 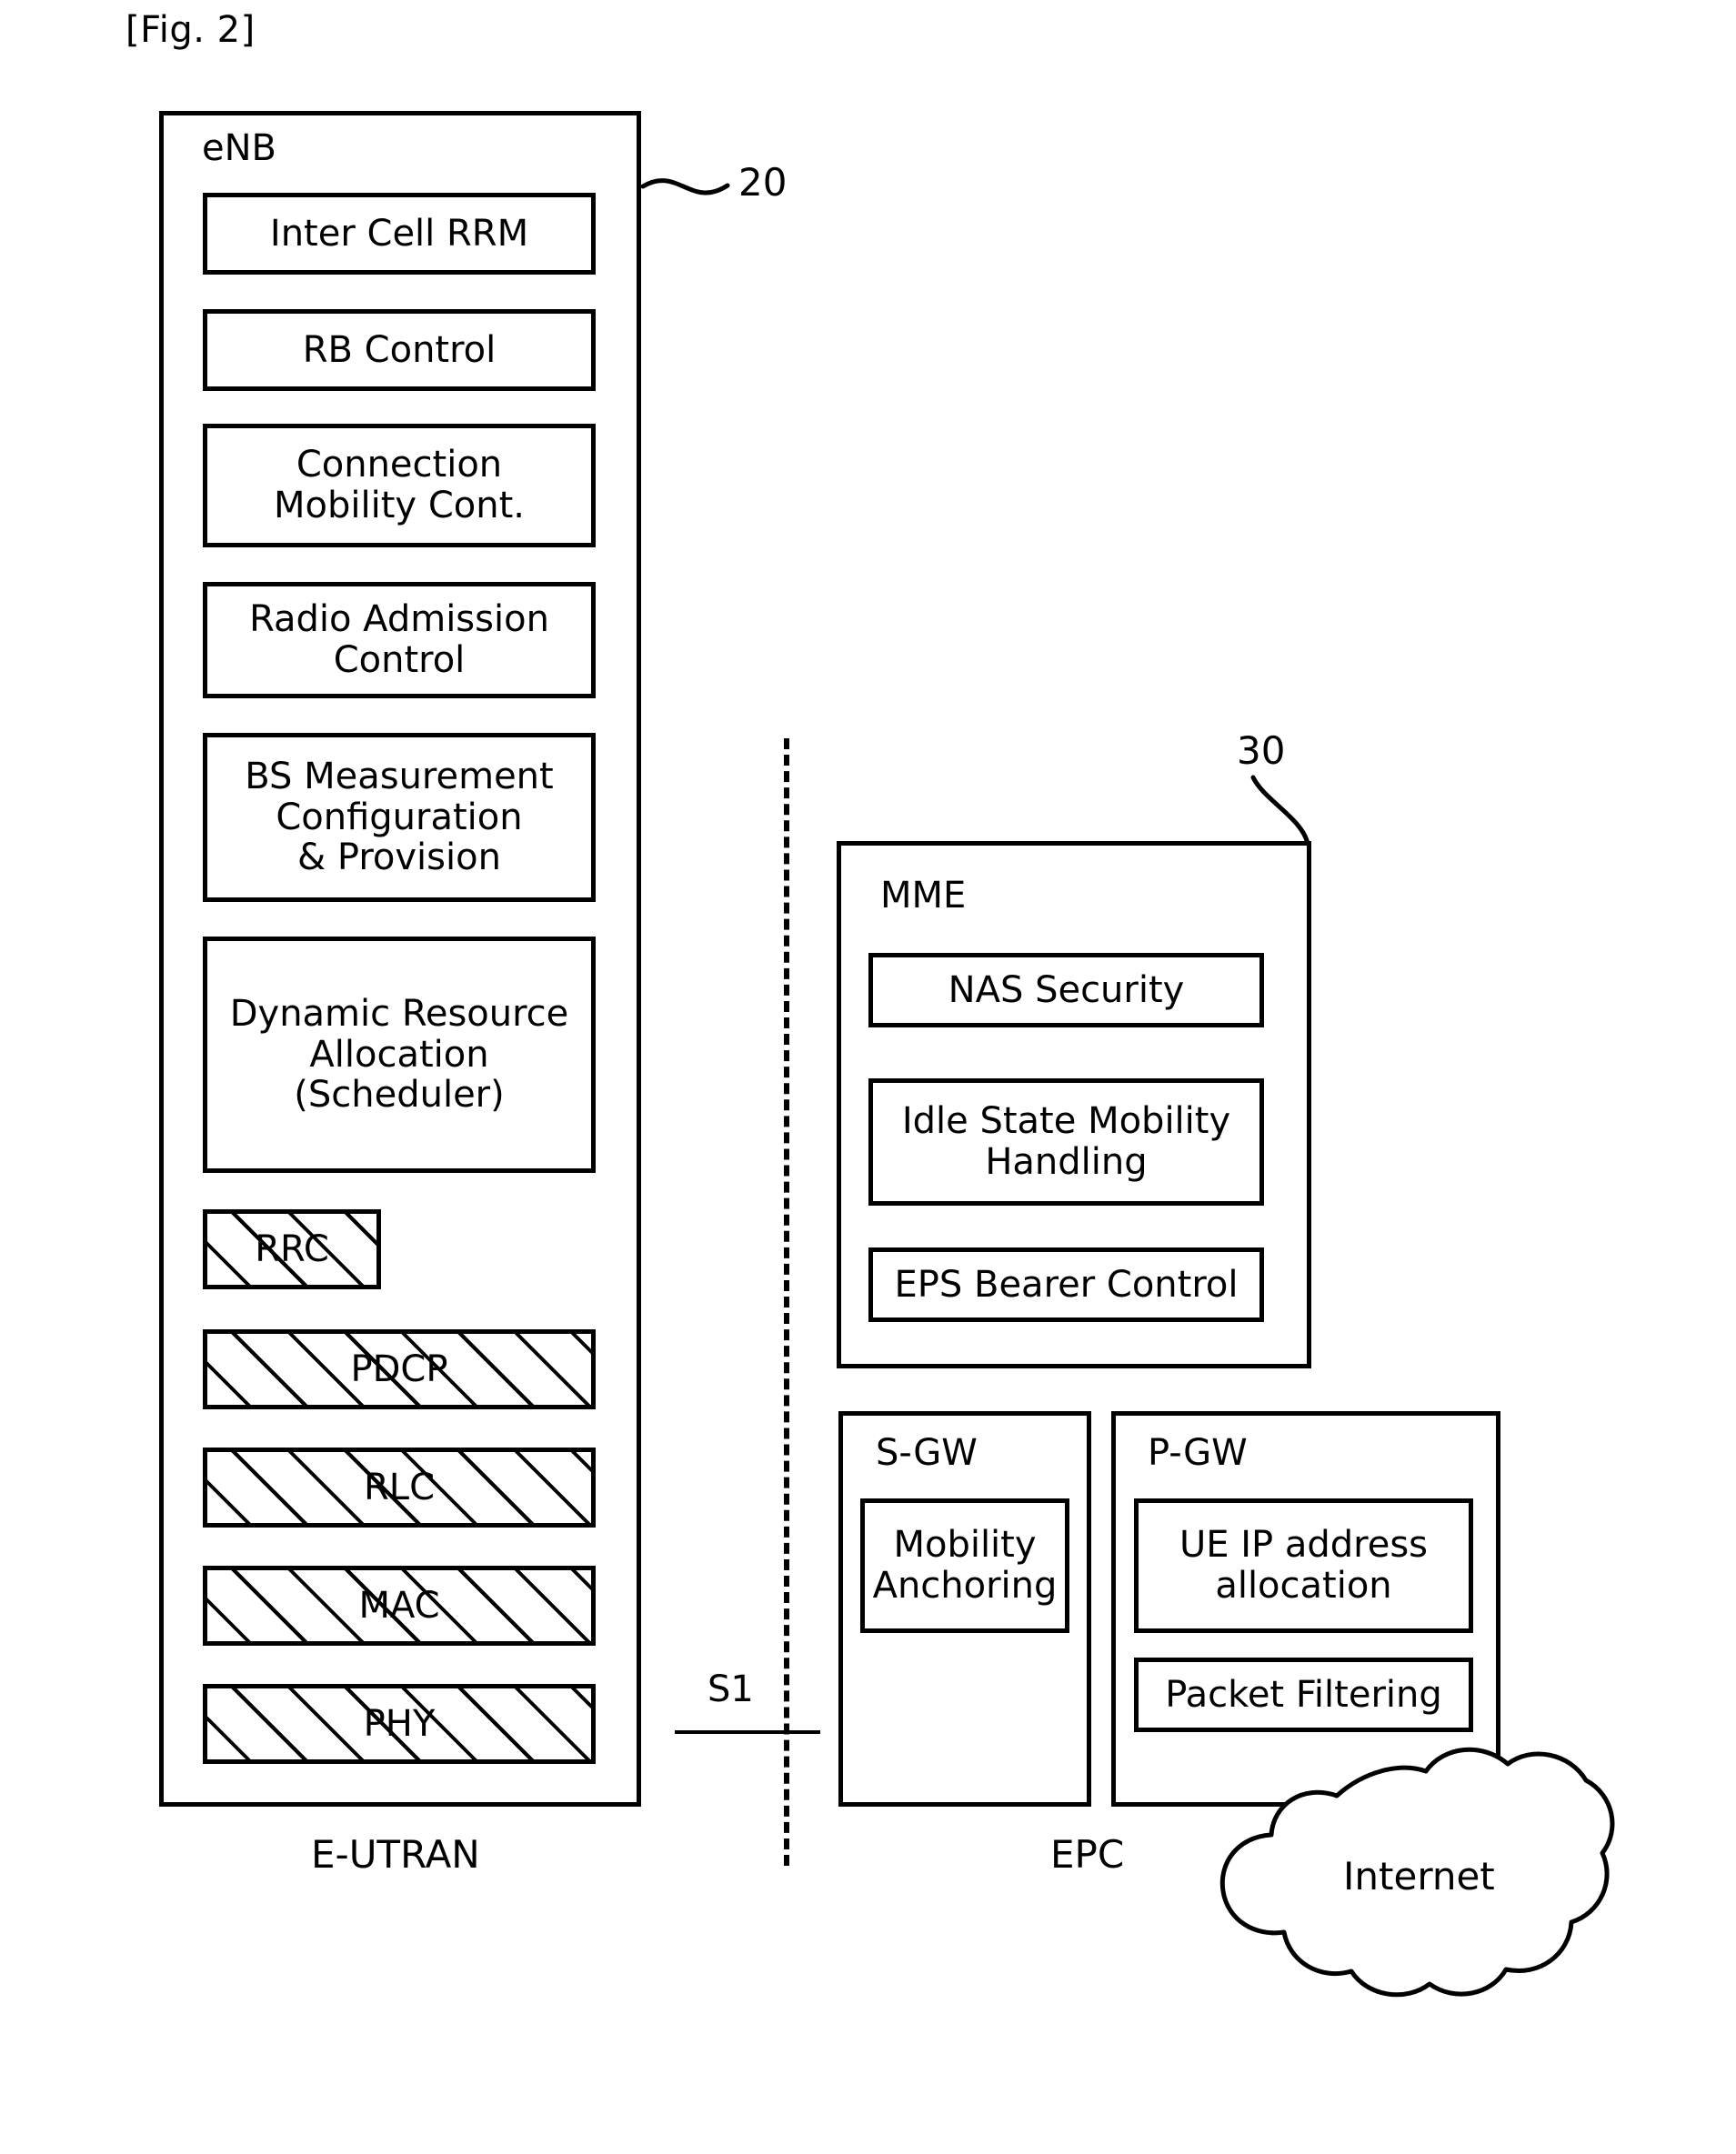 What do you see at coordinates (927, 1453) in the screenshot?
I see `sgw-title: S-GW` at bounding box center [927, 1453].